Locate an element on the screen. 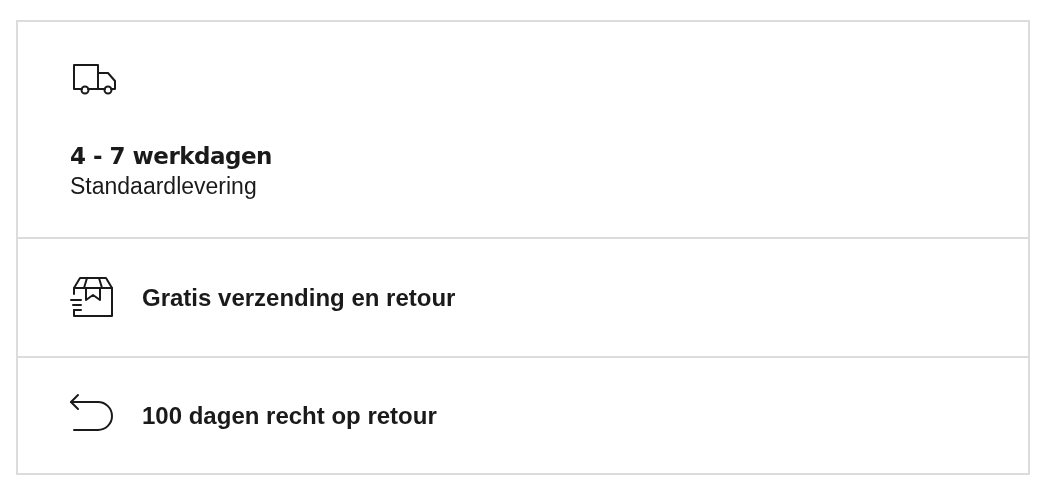  delivery-time: 4 - 7 werkdagen is located at coordinates (171, 156).